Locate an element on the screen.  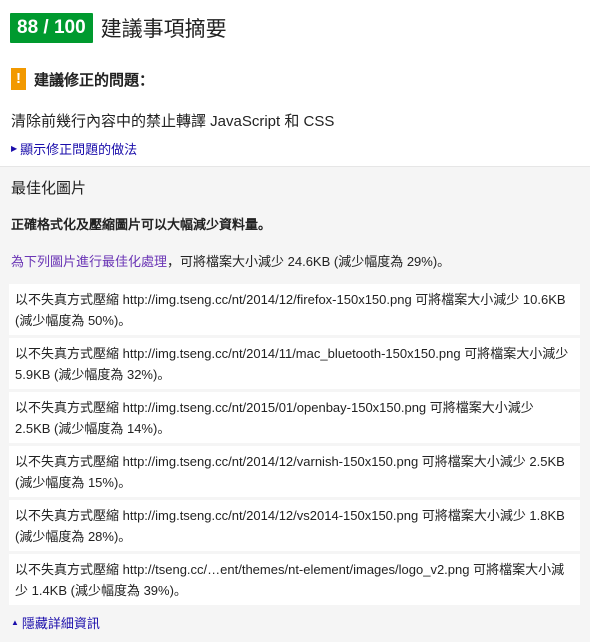
score-badge: 88 / 100 is located at coordinates (51, 28).